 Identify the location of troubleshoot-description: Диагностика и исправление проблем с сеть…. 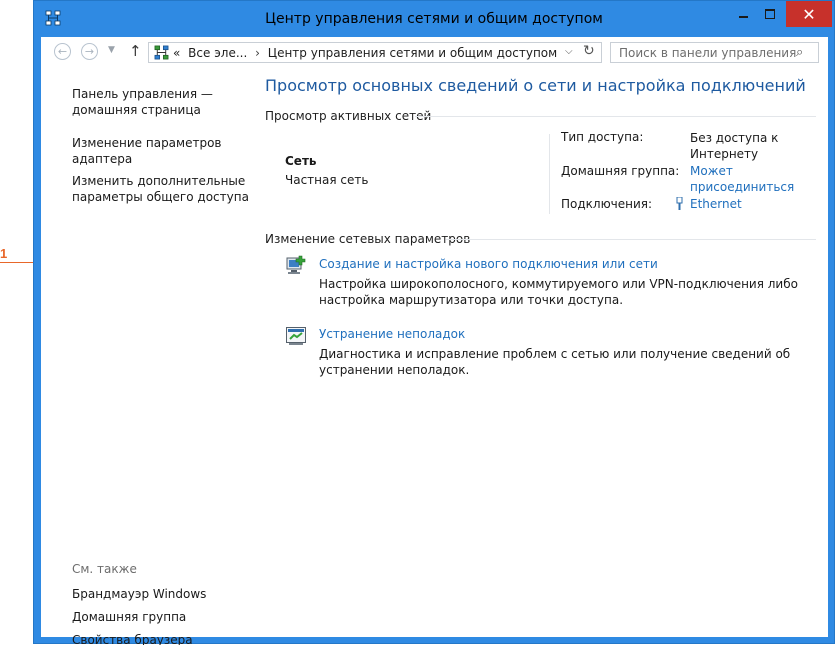
(555, 362).